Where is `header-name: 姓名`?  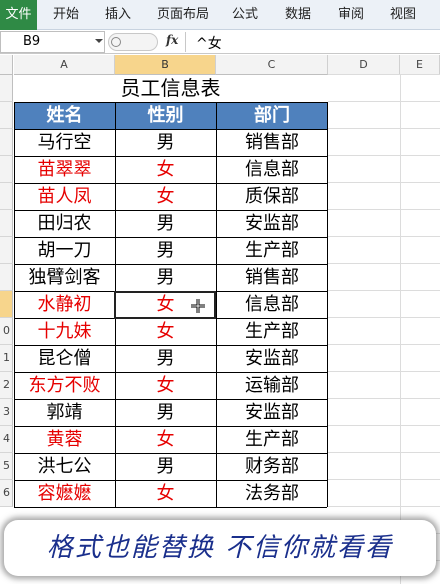 header-name: 姓名 is located at coordinates (64, 115).